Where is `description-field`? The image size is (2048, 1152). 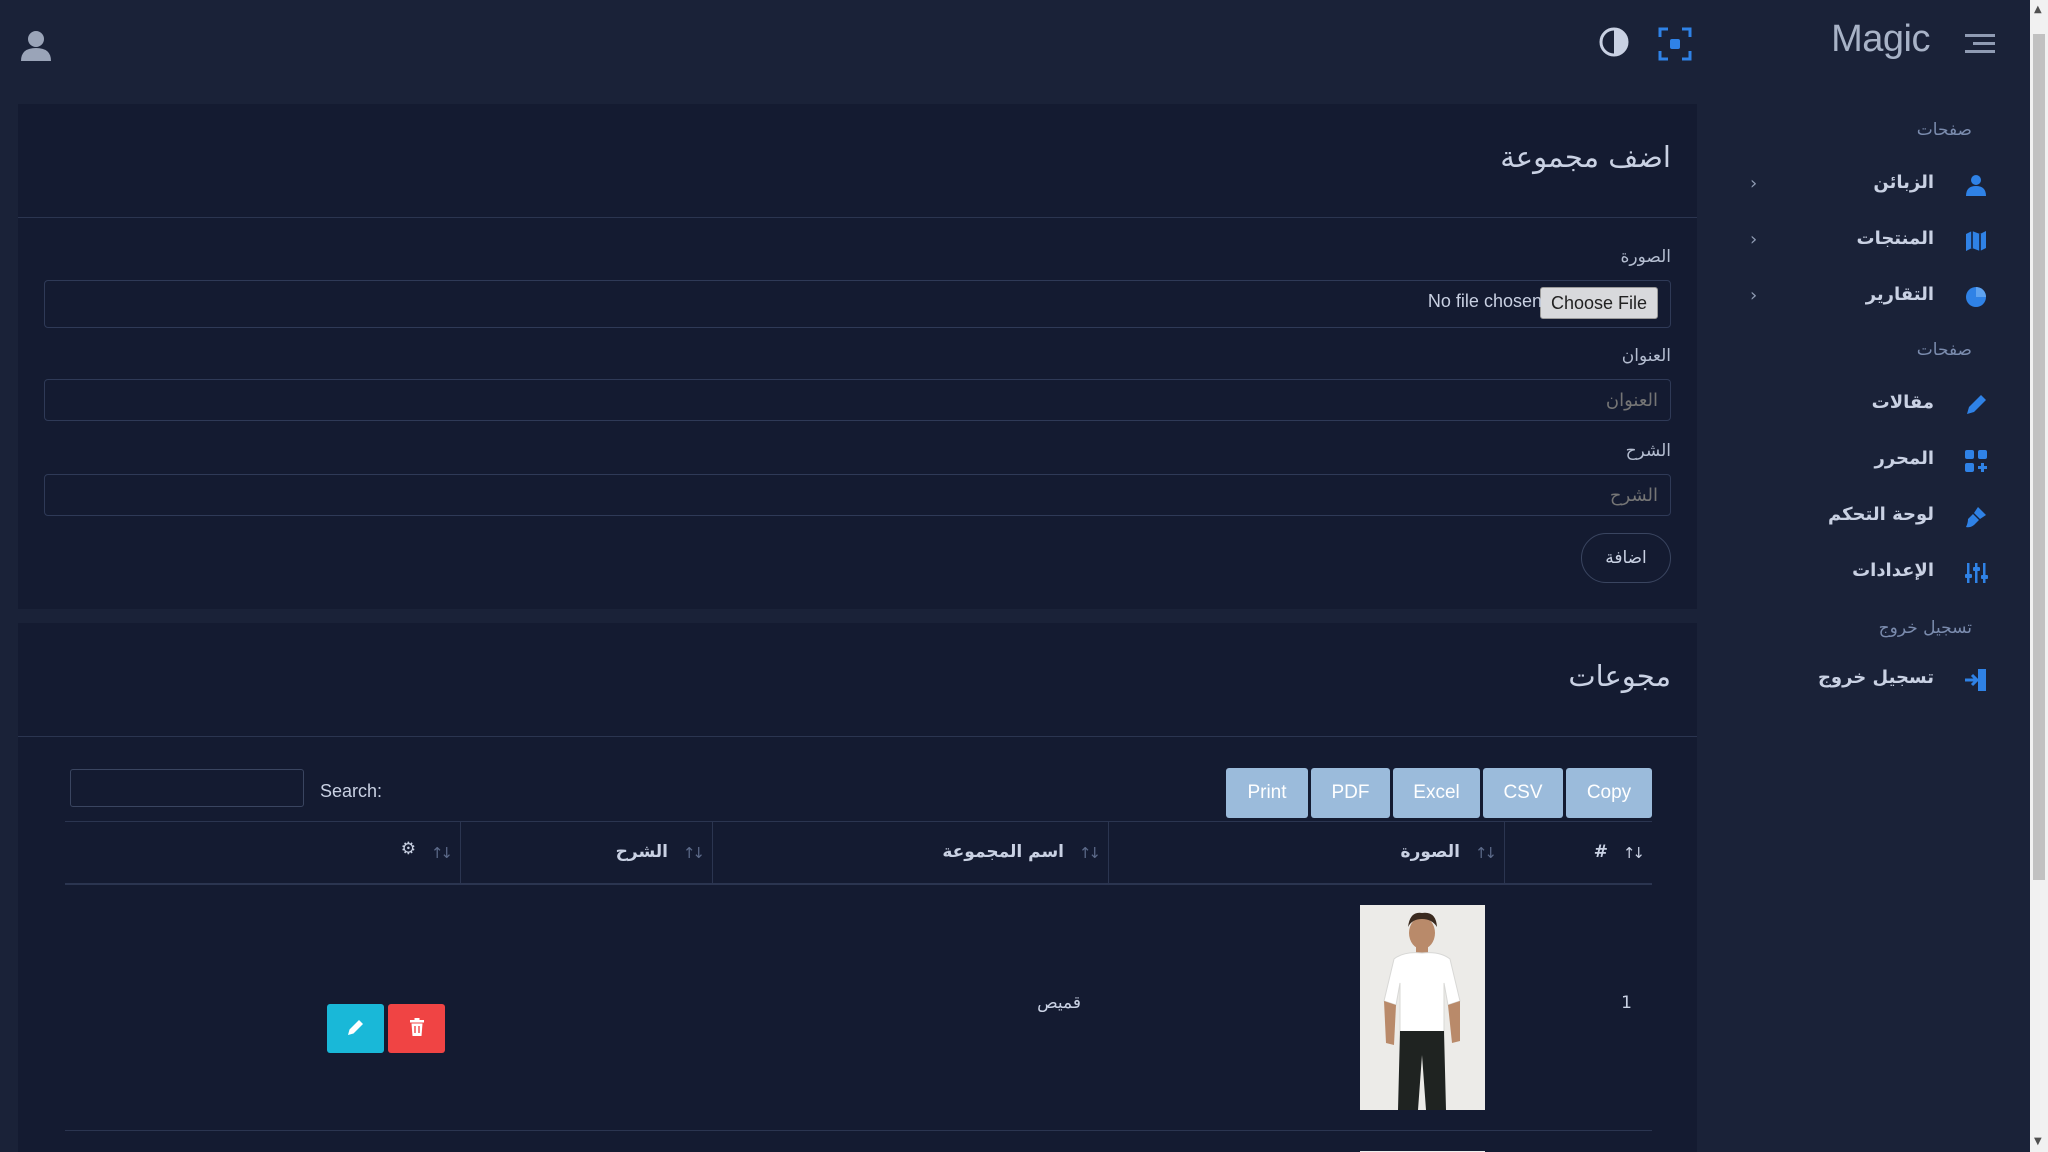
description-field is located at coordinates (857, 495).